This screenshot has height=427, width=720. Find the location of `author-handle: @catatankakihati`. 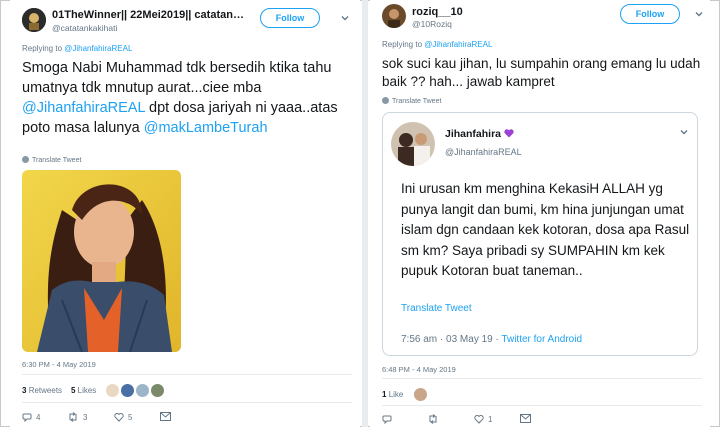

author-handle: @catatankakihati is located at coordinates (84, 28).